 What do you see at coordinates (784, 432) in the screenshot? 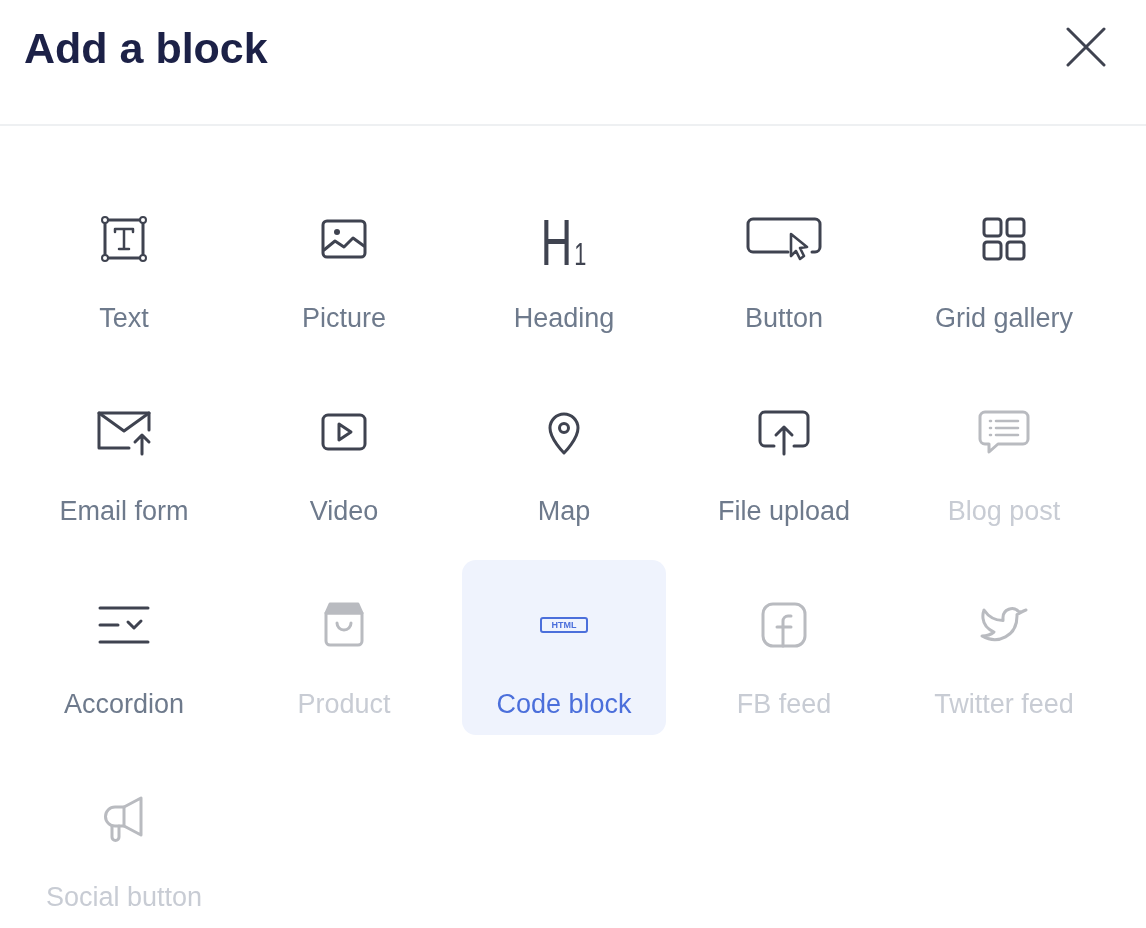
I see `upload-icon` at bounding box center [784, 432].